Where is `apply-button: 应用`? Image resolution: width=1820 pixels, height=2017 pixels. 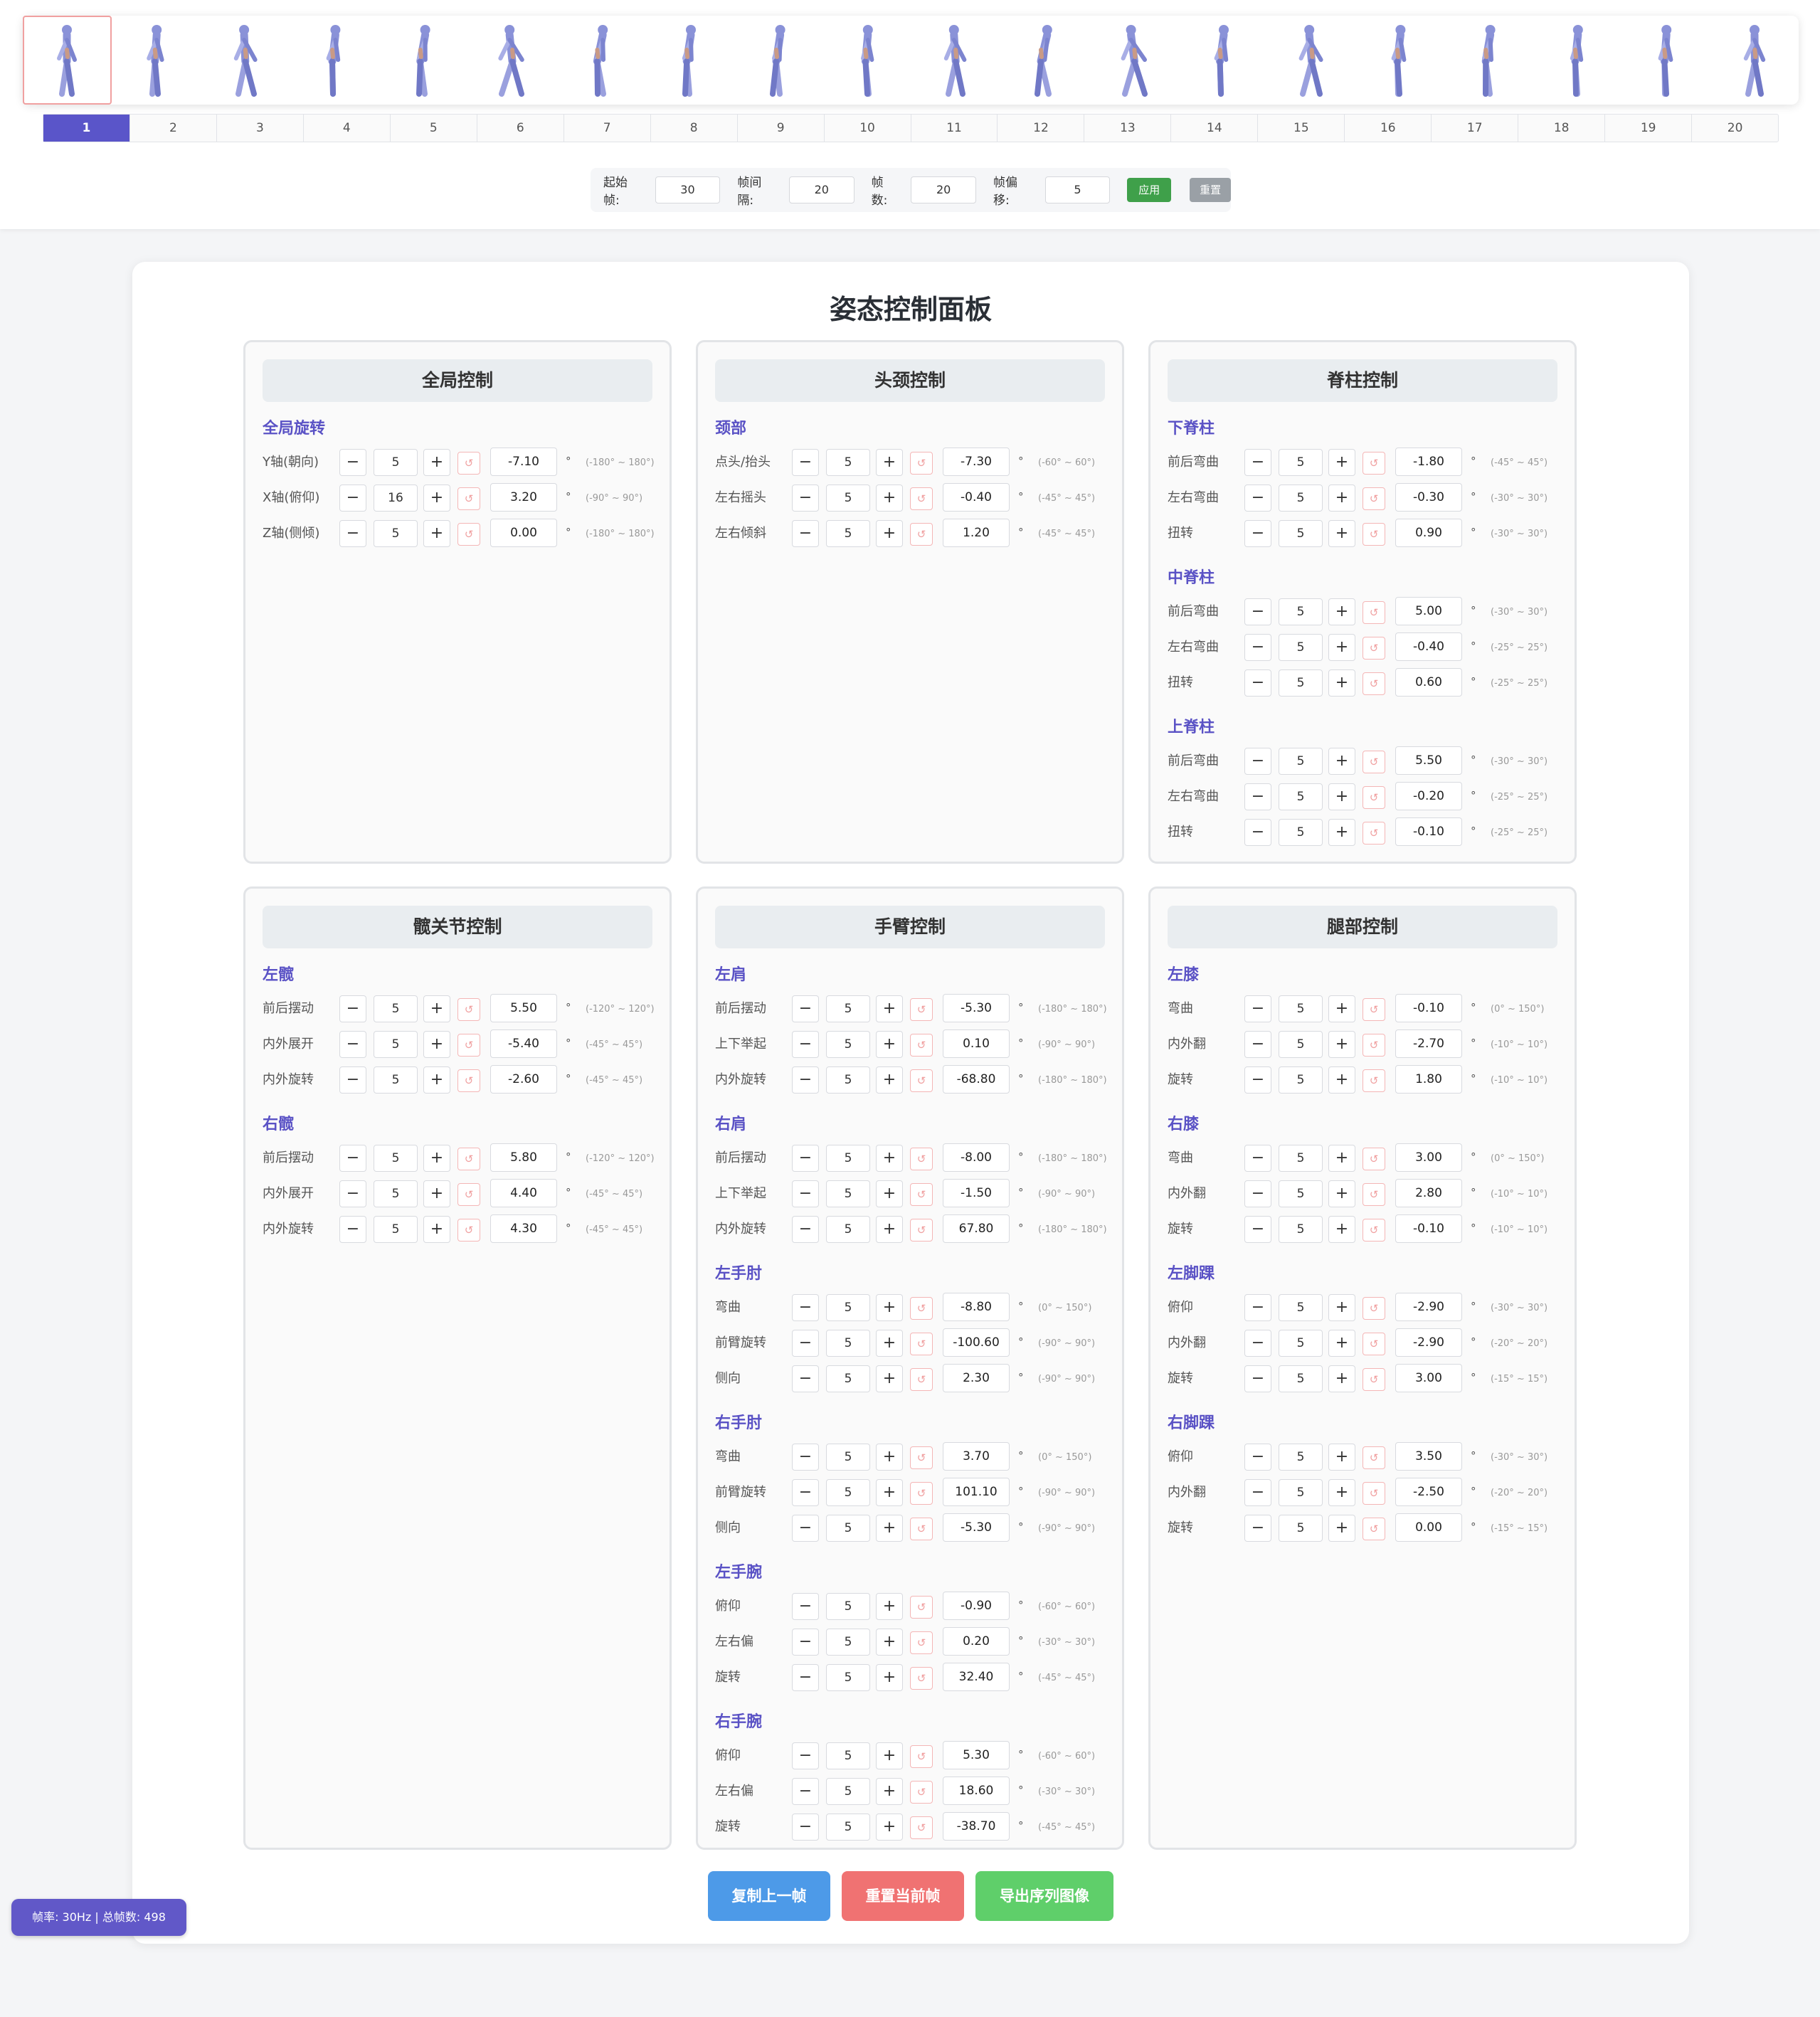 apply-button: 应用 is located at coordinates (1149, 190).